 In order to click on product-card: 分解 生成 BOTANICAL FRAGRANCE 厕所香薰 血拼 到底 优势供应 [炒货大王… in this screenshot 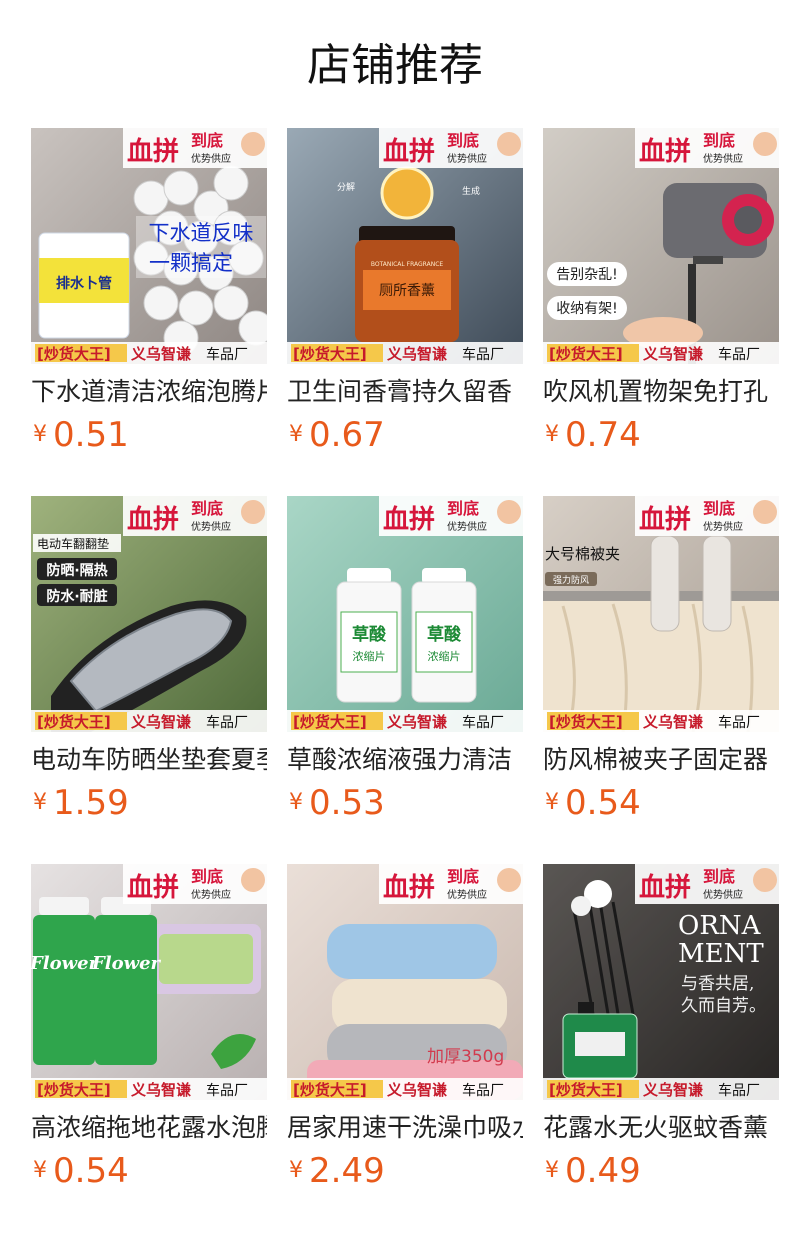, I will do `click(405, 298)`.